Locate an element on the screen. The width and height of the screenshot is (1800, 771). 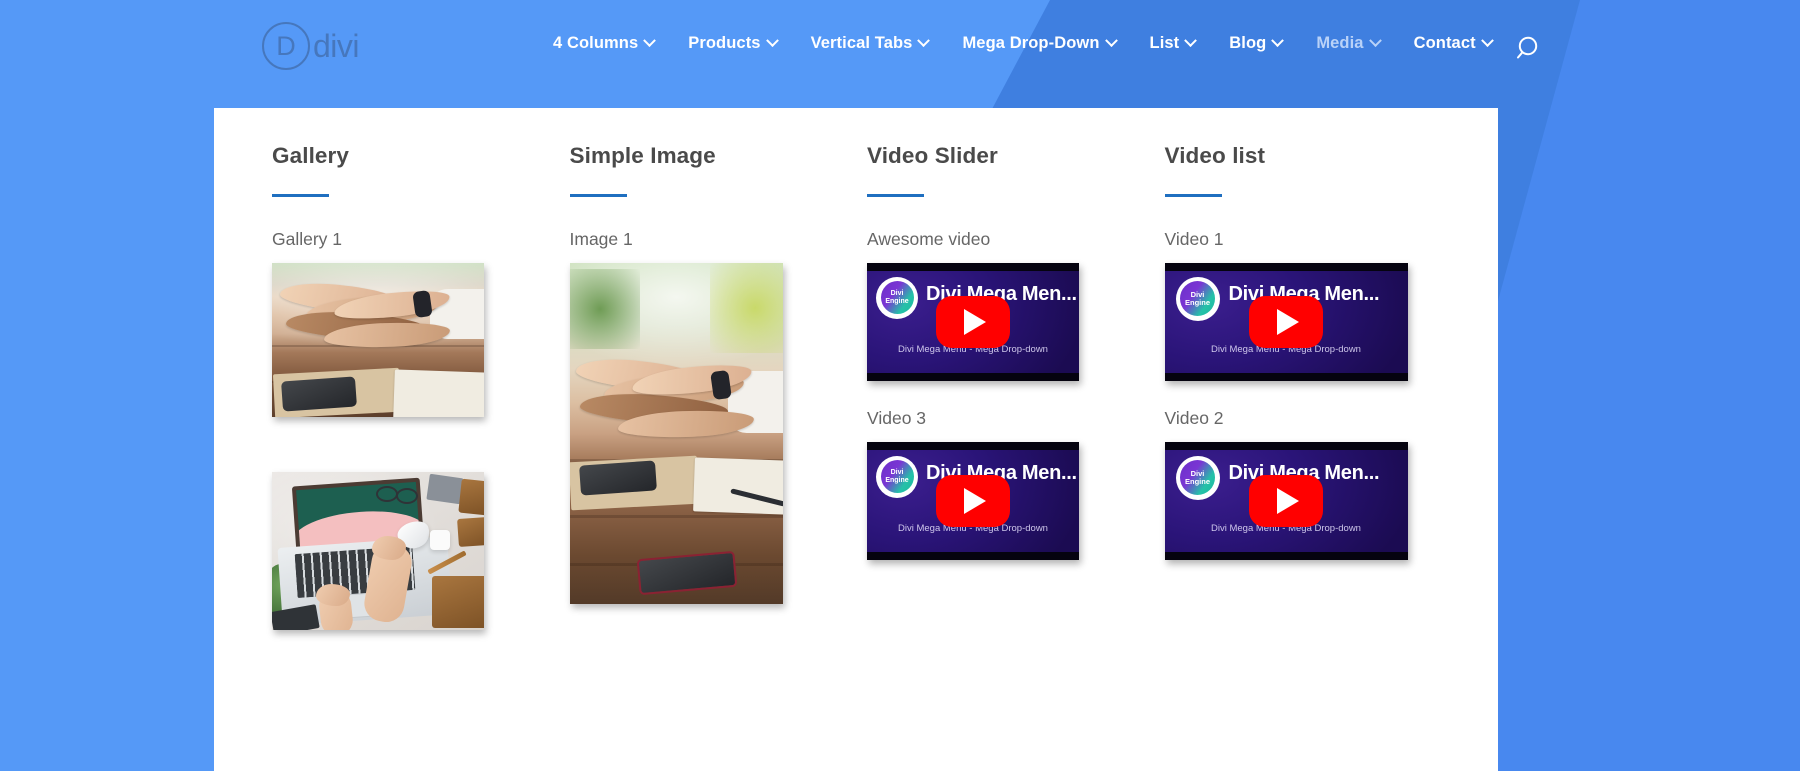
nav-item-blog: Blog is located at coordinates (1255, 43).